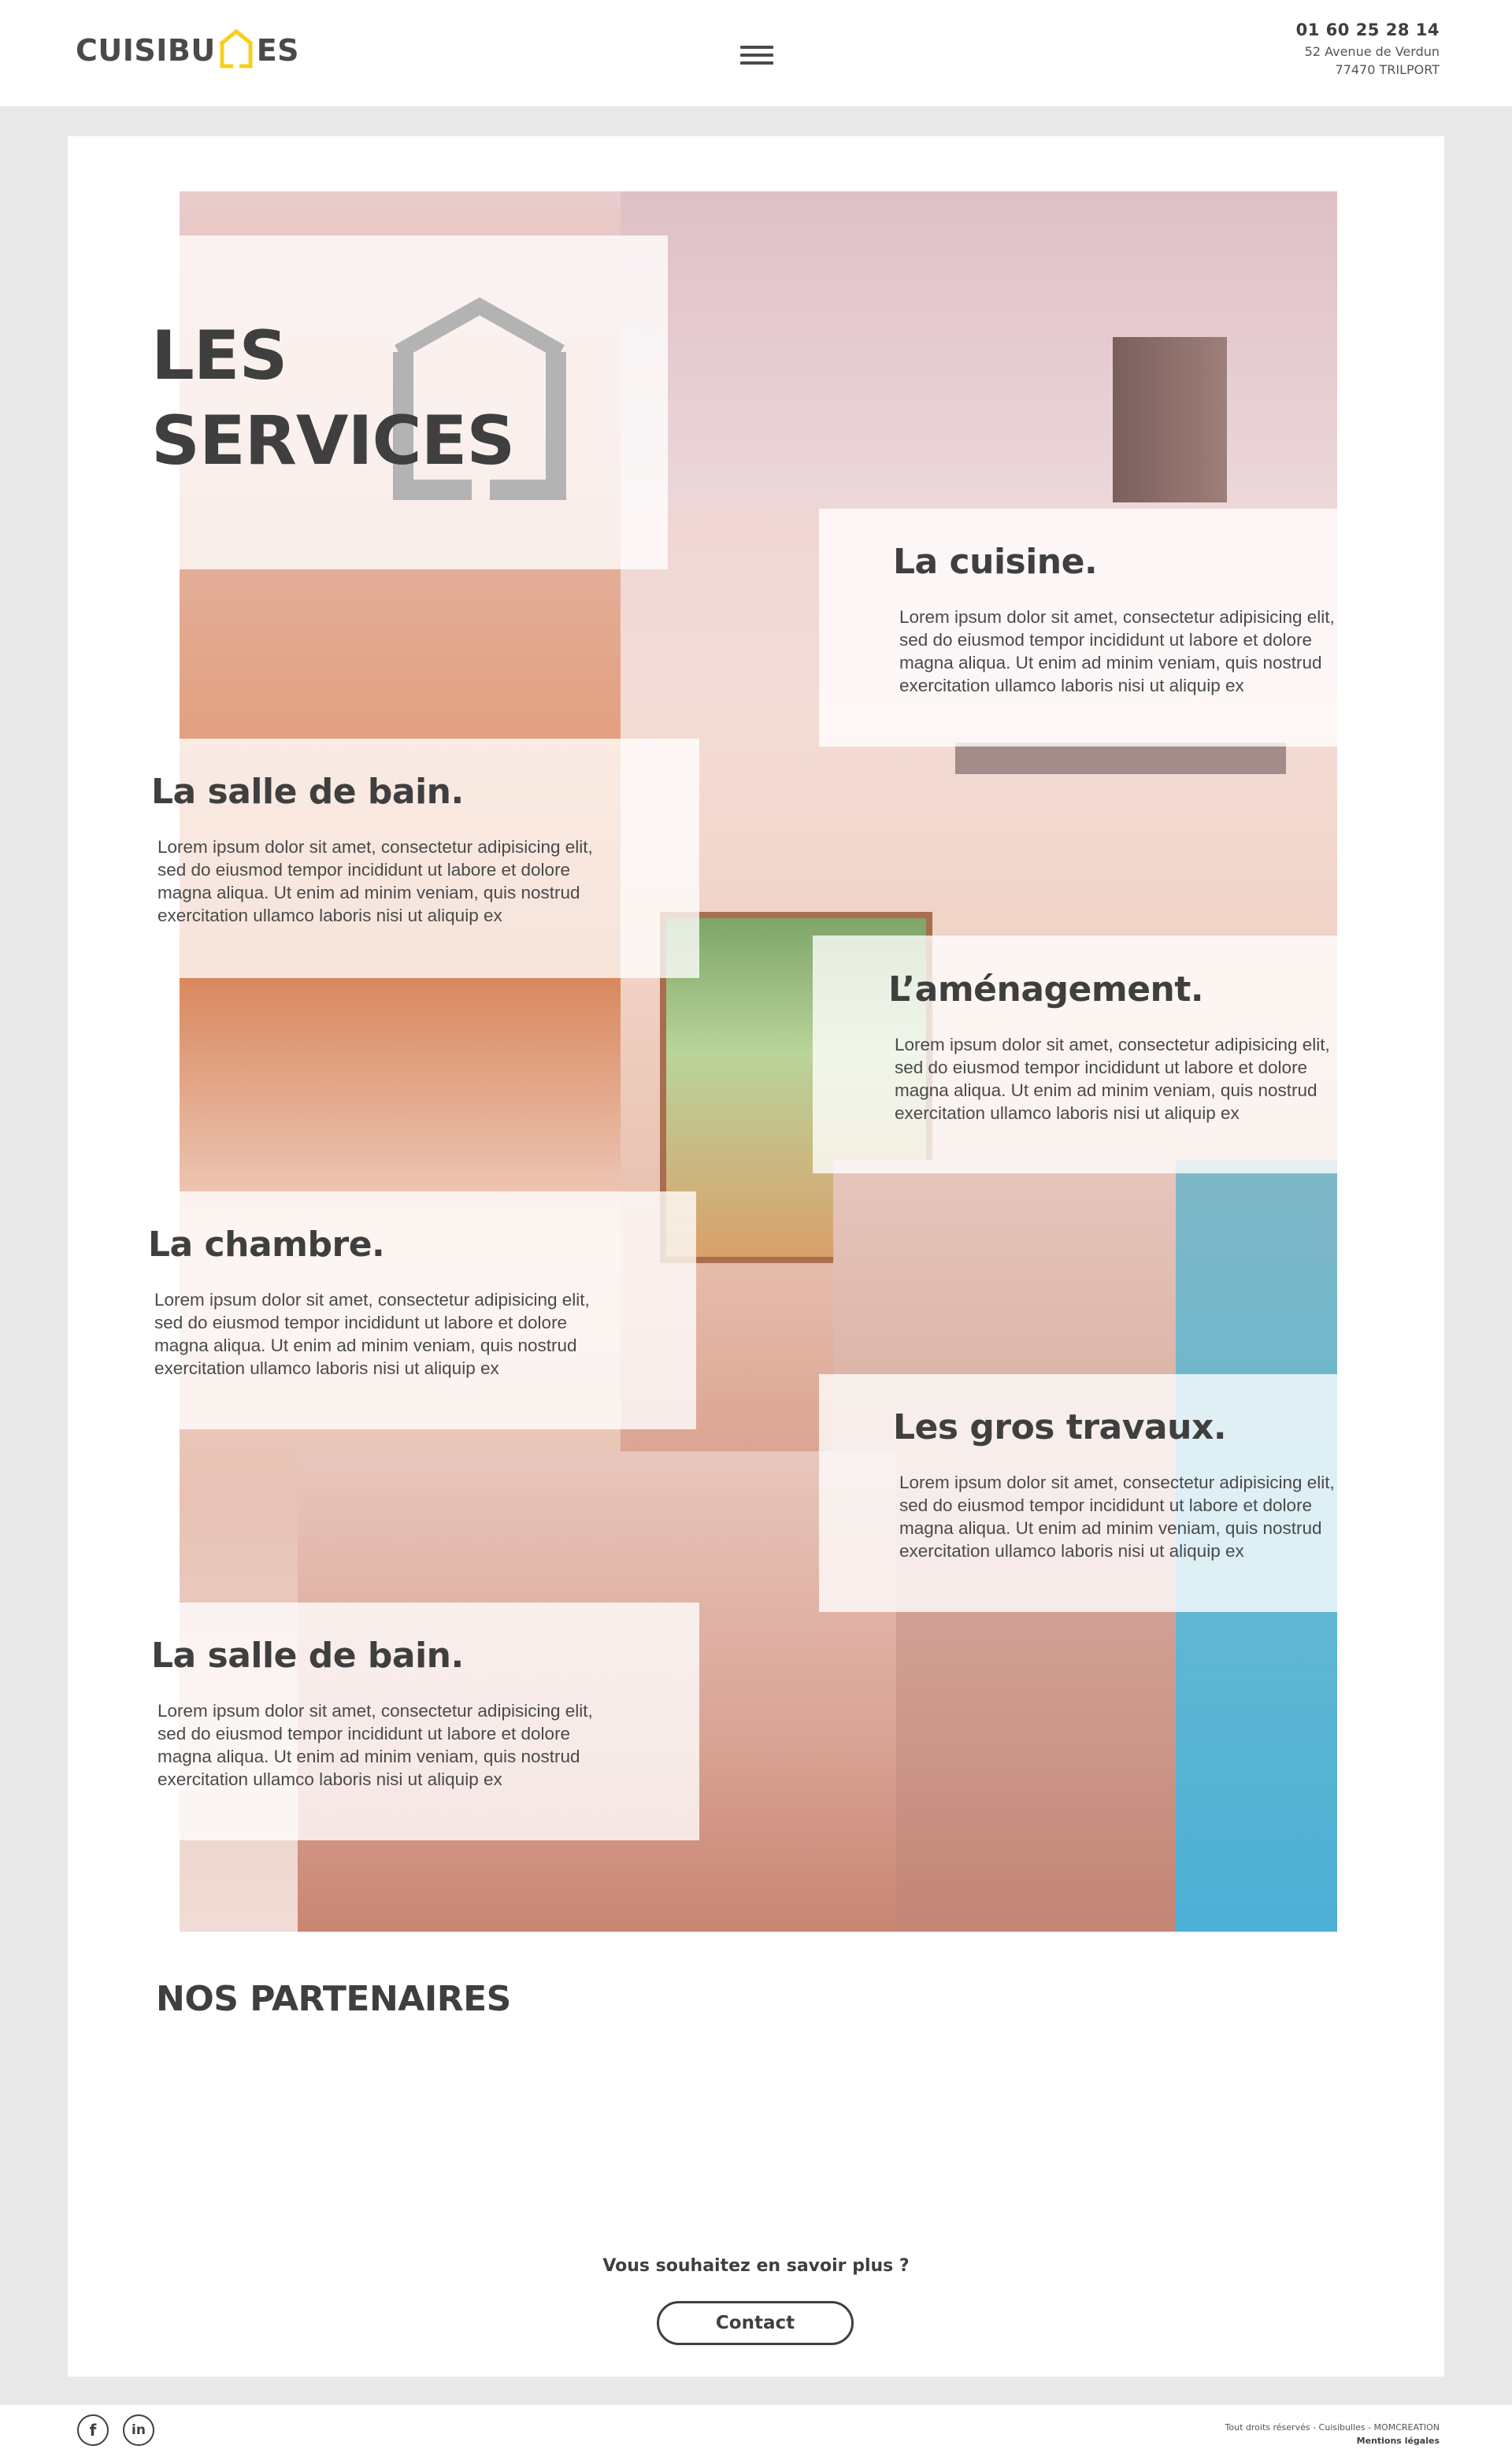  I want to click on image-hood-vent, so click(1120, 758).